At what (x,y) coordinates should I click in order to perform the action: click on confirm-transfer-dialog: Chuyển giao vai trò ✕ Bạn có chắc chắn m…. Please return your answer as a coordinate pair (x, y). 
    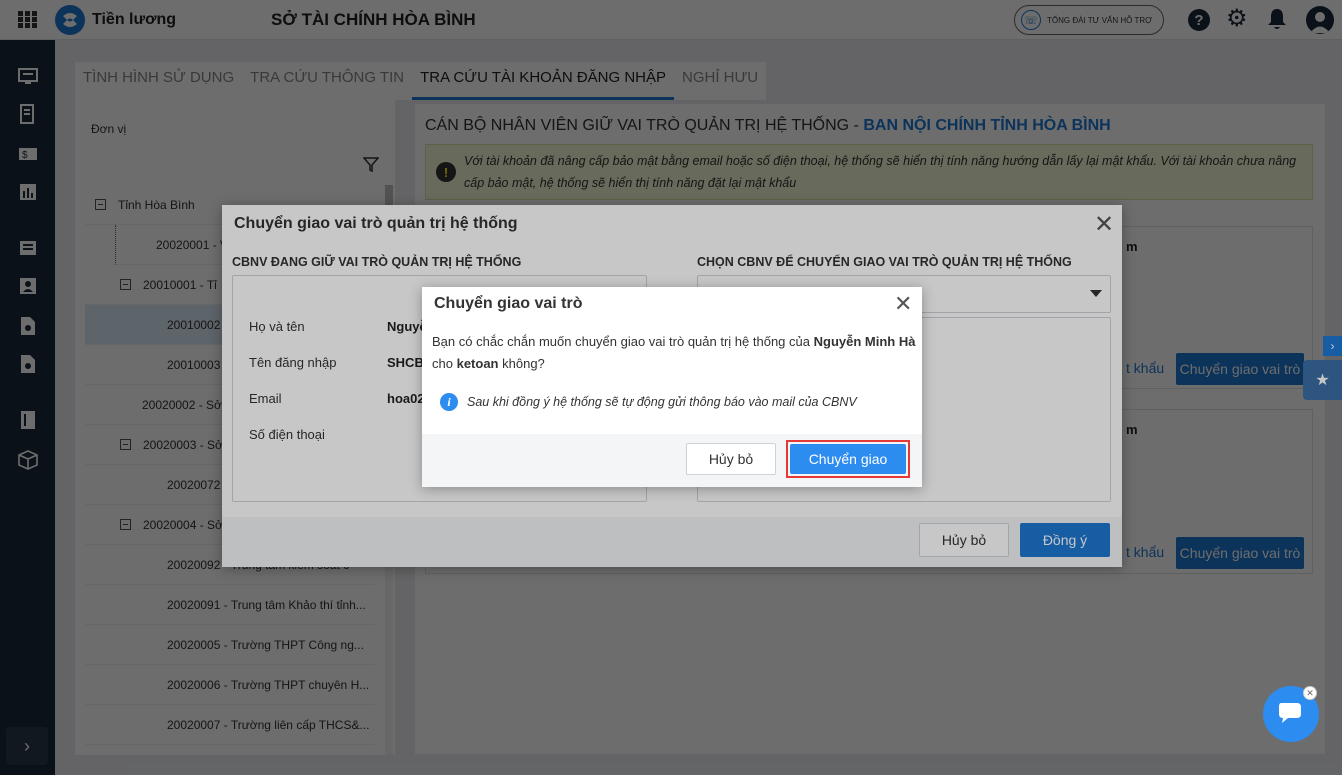
    Looking at the image, I should click on (672, 387).